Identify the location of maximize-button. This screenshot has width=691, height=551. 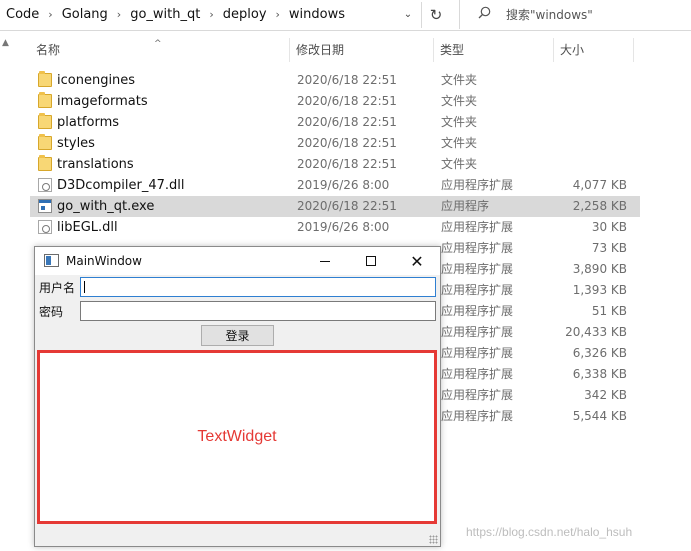
(371, 261).